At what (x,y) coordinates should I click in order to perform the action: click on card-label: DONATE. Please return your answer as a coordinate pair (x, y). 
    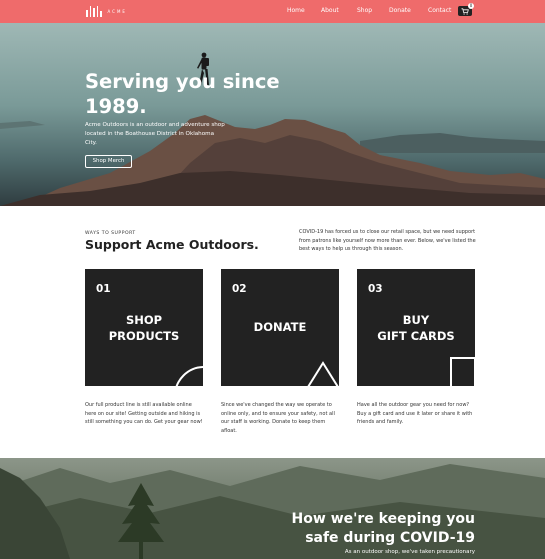
    Looking at the image, I should click on (280, 327).